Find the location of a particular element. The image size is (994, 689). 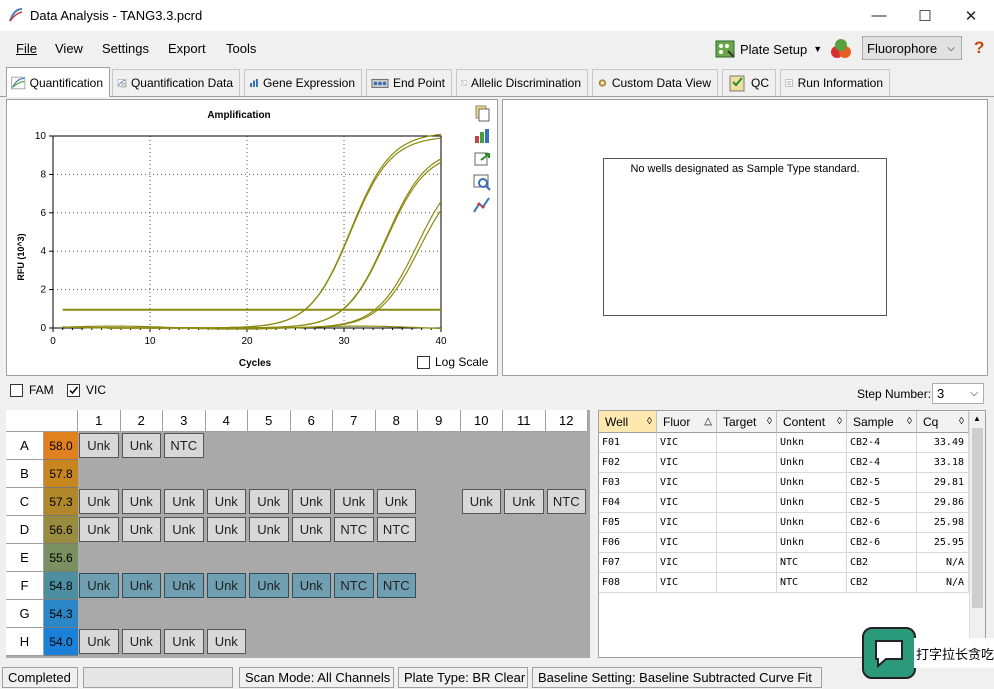

table-cell: F02 is located at coordinates (628, 463).